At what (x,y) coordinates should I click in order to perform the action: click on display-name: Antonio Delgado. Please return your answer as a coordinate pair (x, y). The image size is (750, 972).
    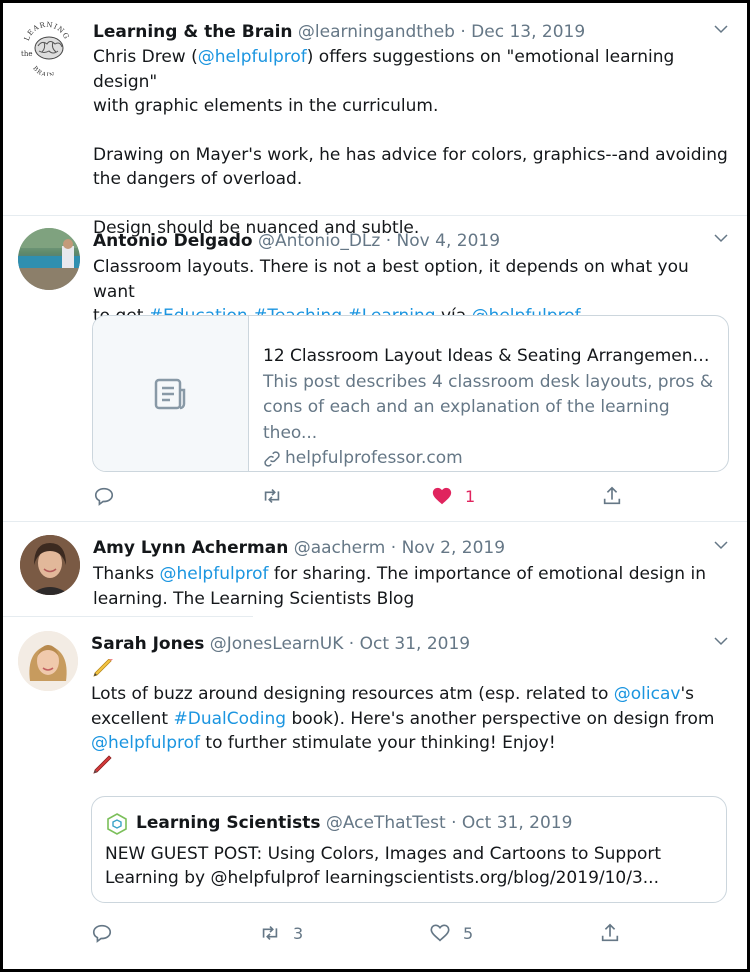
    Looking at the image, I should click on (173, 241).